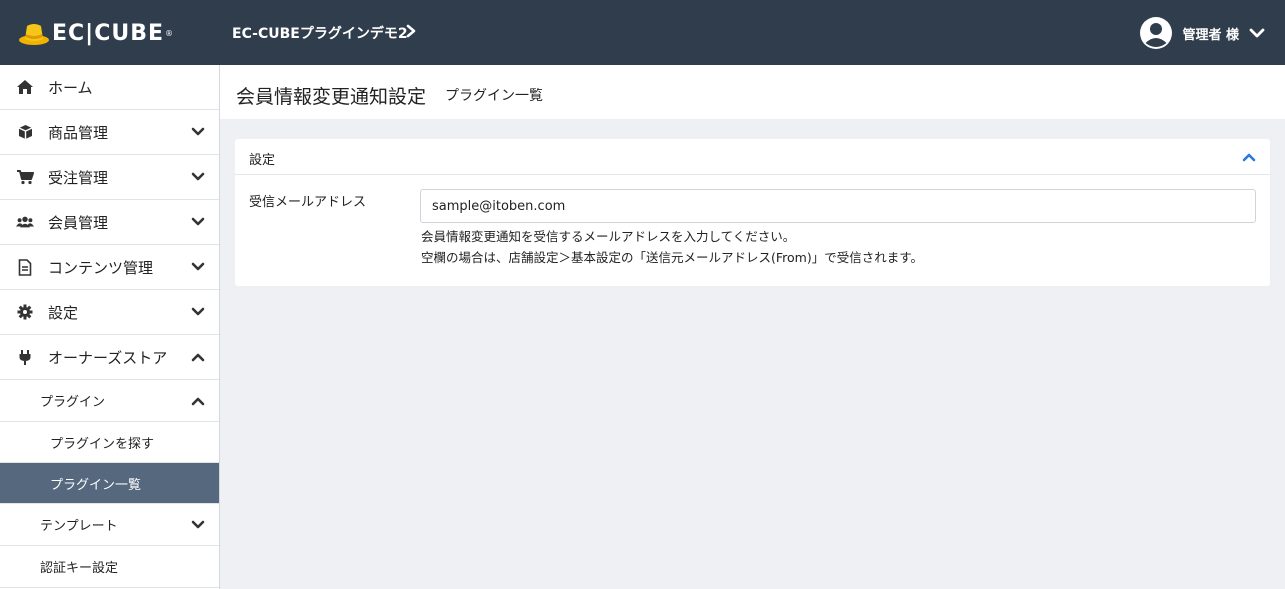 Image resolution: width=1285 pixels, height=589 pixels. What do you see at coordinates (608, 236) in the screenshot?
I see `help-text-line1: 会員情報変更通知を受信するメールアドレスを入力してください。` at bounding box center [608, 236].